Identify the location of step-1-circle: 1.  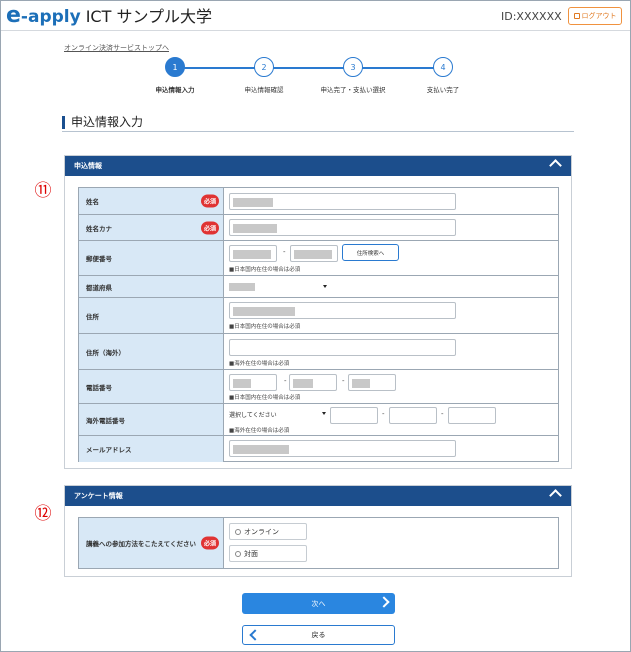
(175, 67).